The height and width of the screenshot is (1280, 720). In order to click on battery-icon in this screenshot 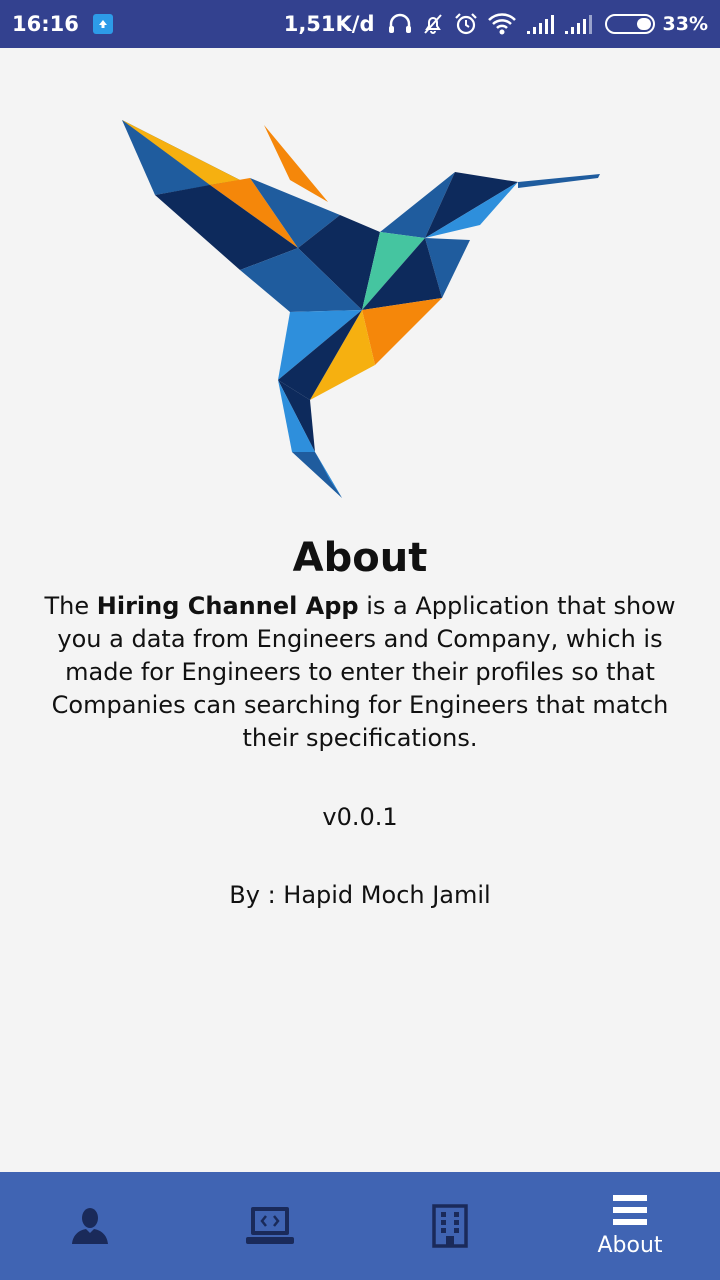, I will do `click(629, 24)`.